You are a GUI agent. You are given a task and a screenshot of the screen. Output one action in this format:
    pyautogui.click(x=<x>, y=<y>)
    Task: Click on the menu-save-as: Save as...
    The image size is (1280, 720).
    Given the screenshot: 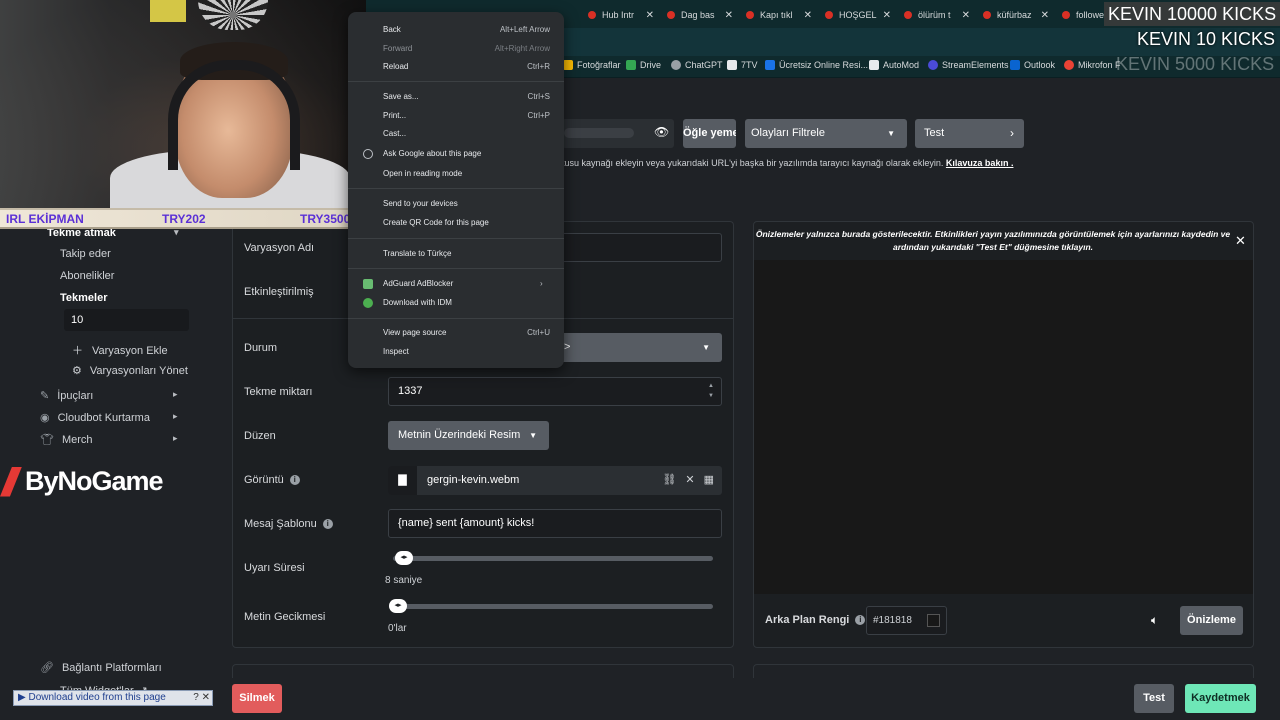 What is the action you would take?
    pyautogui.click(x=401, y=96)
    